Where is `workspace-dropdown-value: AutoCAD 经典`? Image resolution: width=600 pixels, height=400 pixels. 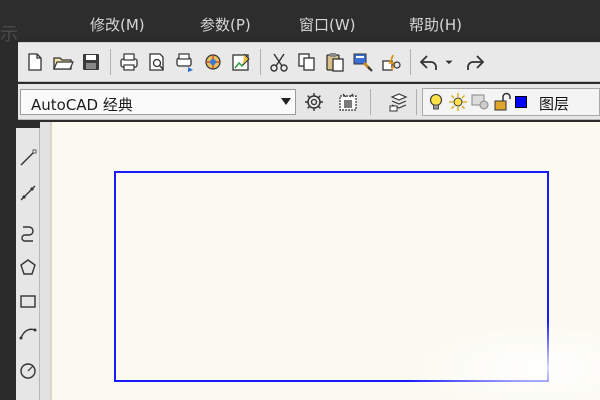 workspace-dropdown-value: AutoCAD 经典 is located at coordinates (82, 105).